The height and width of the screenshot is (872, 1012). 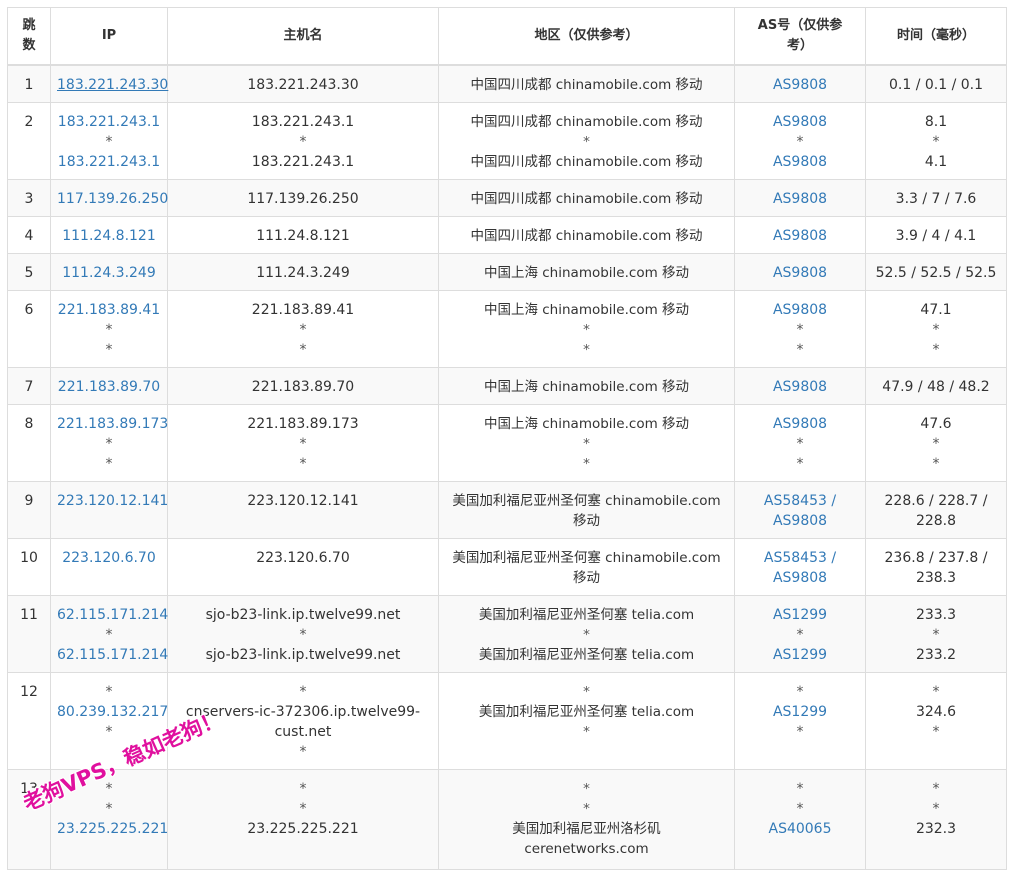 I want to click on cell-as: AS9808 * AS9808, so click(x=800, y=140).